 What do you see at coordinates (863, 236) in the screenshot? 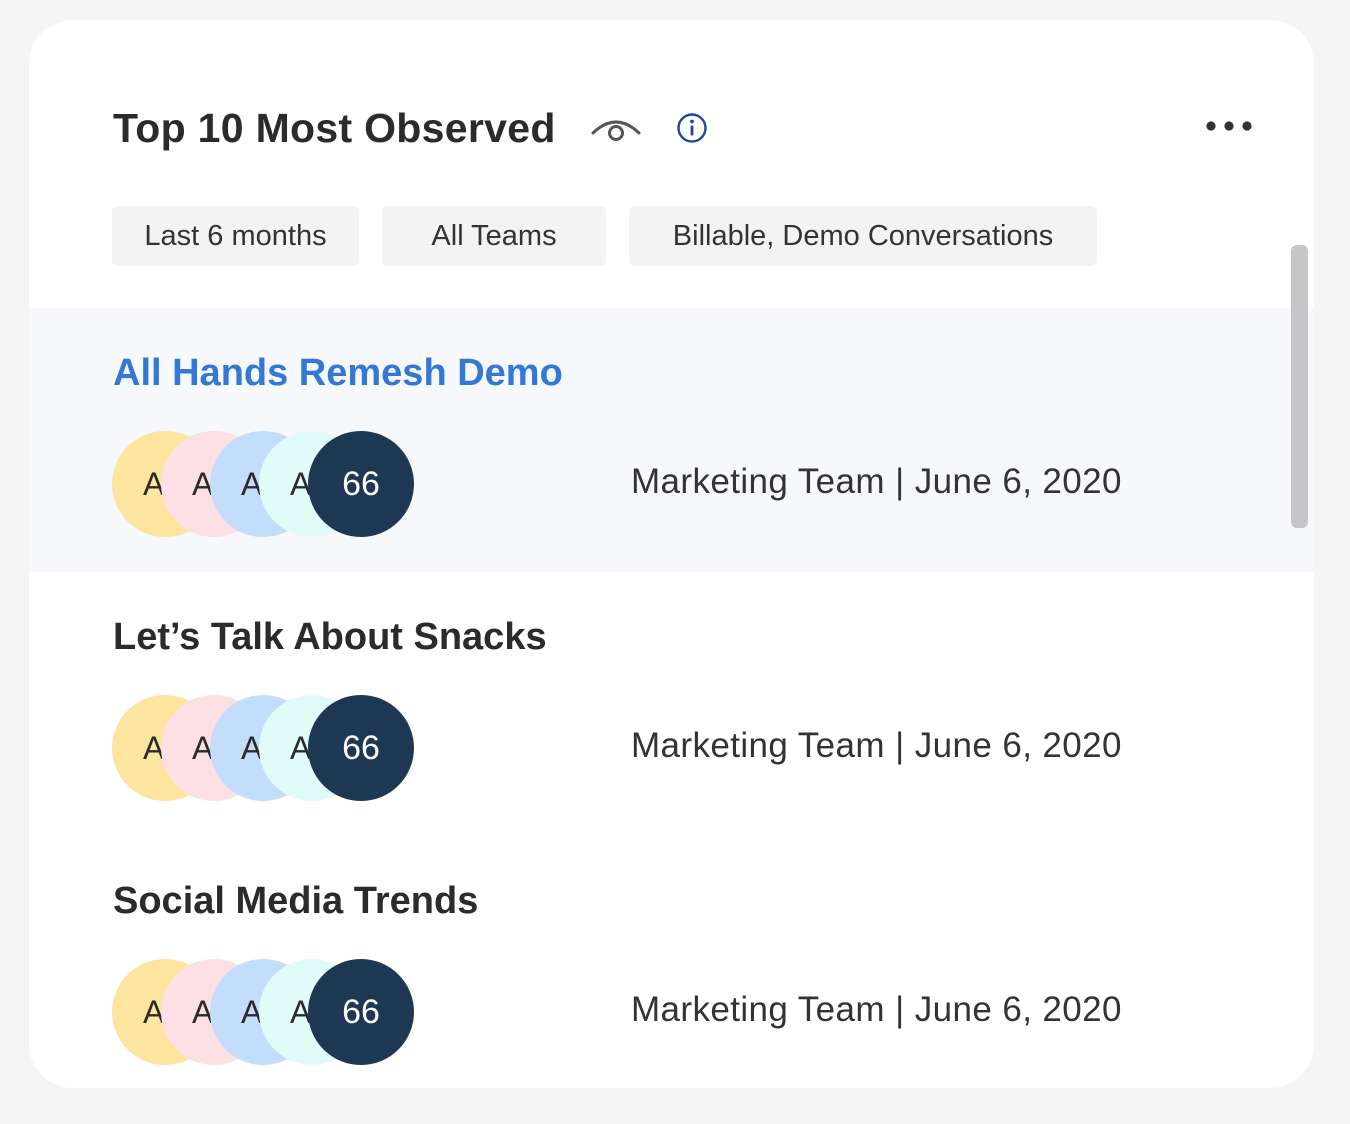
I see `filter-chip-conversation-type: Billable, Demo Conversations` at bounding box center [863, 236].